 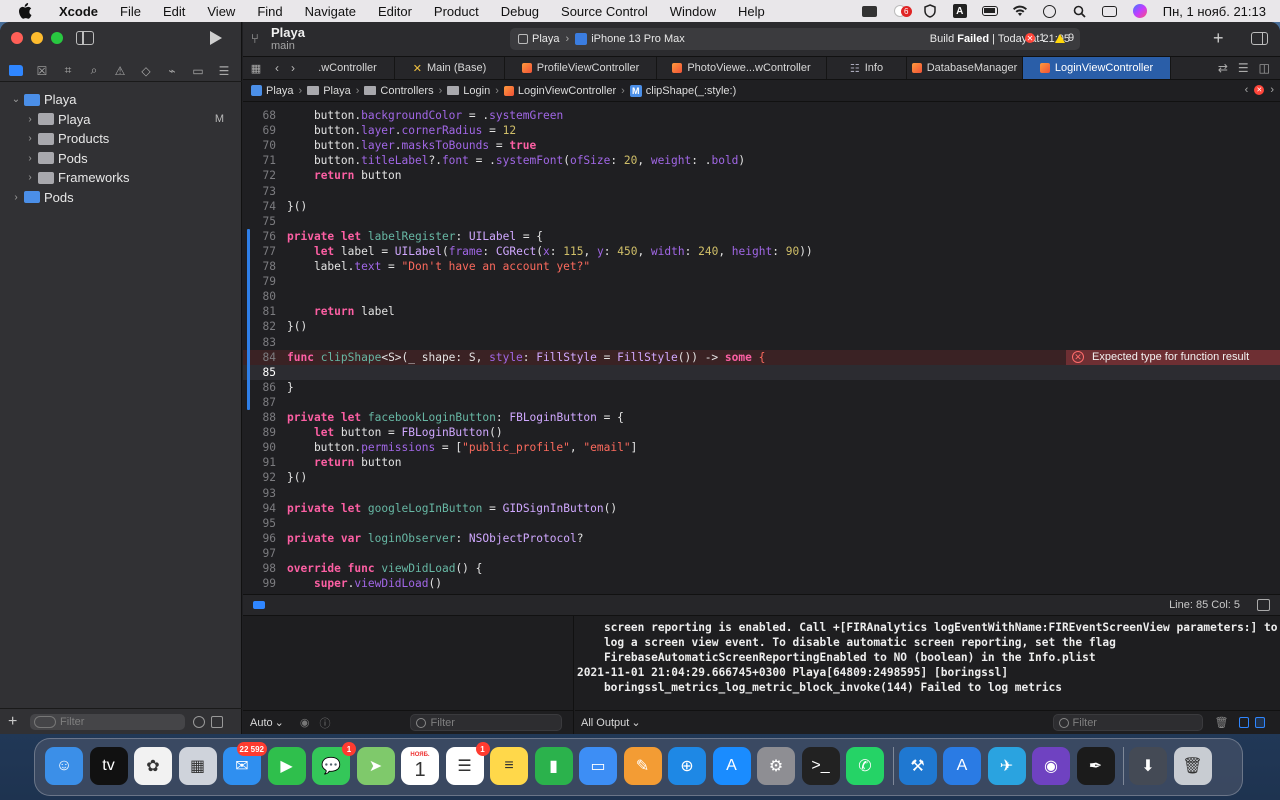 I want to click on eye-icon: ◉, so click(x=305, y=722).